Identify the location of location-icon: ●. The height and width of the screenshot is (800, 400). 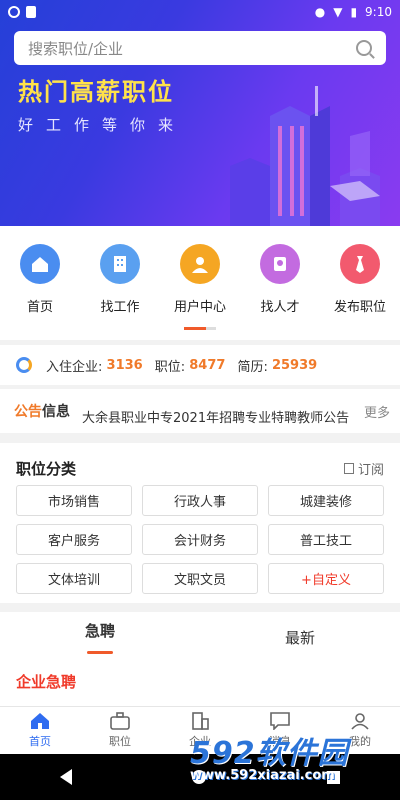
(320, 12).